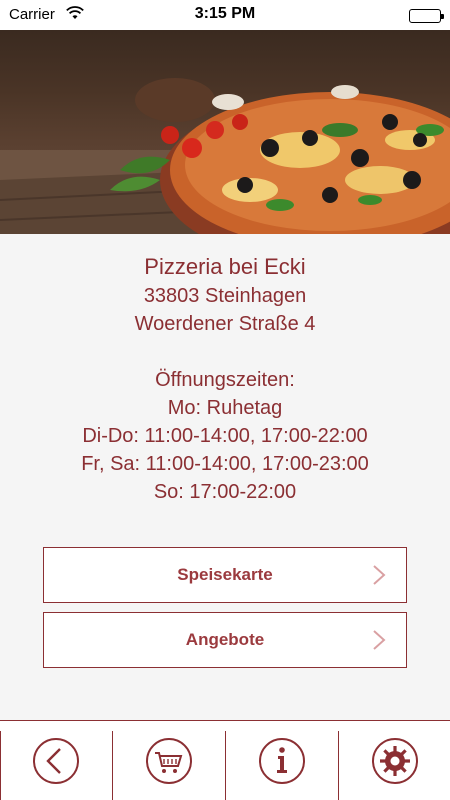 The image size is (450, 800). I want to click on hours-line-sunday: So: 17:00-22:00, so click(225, 492).